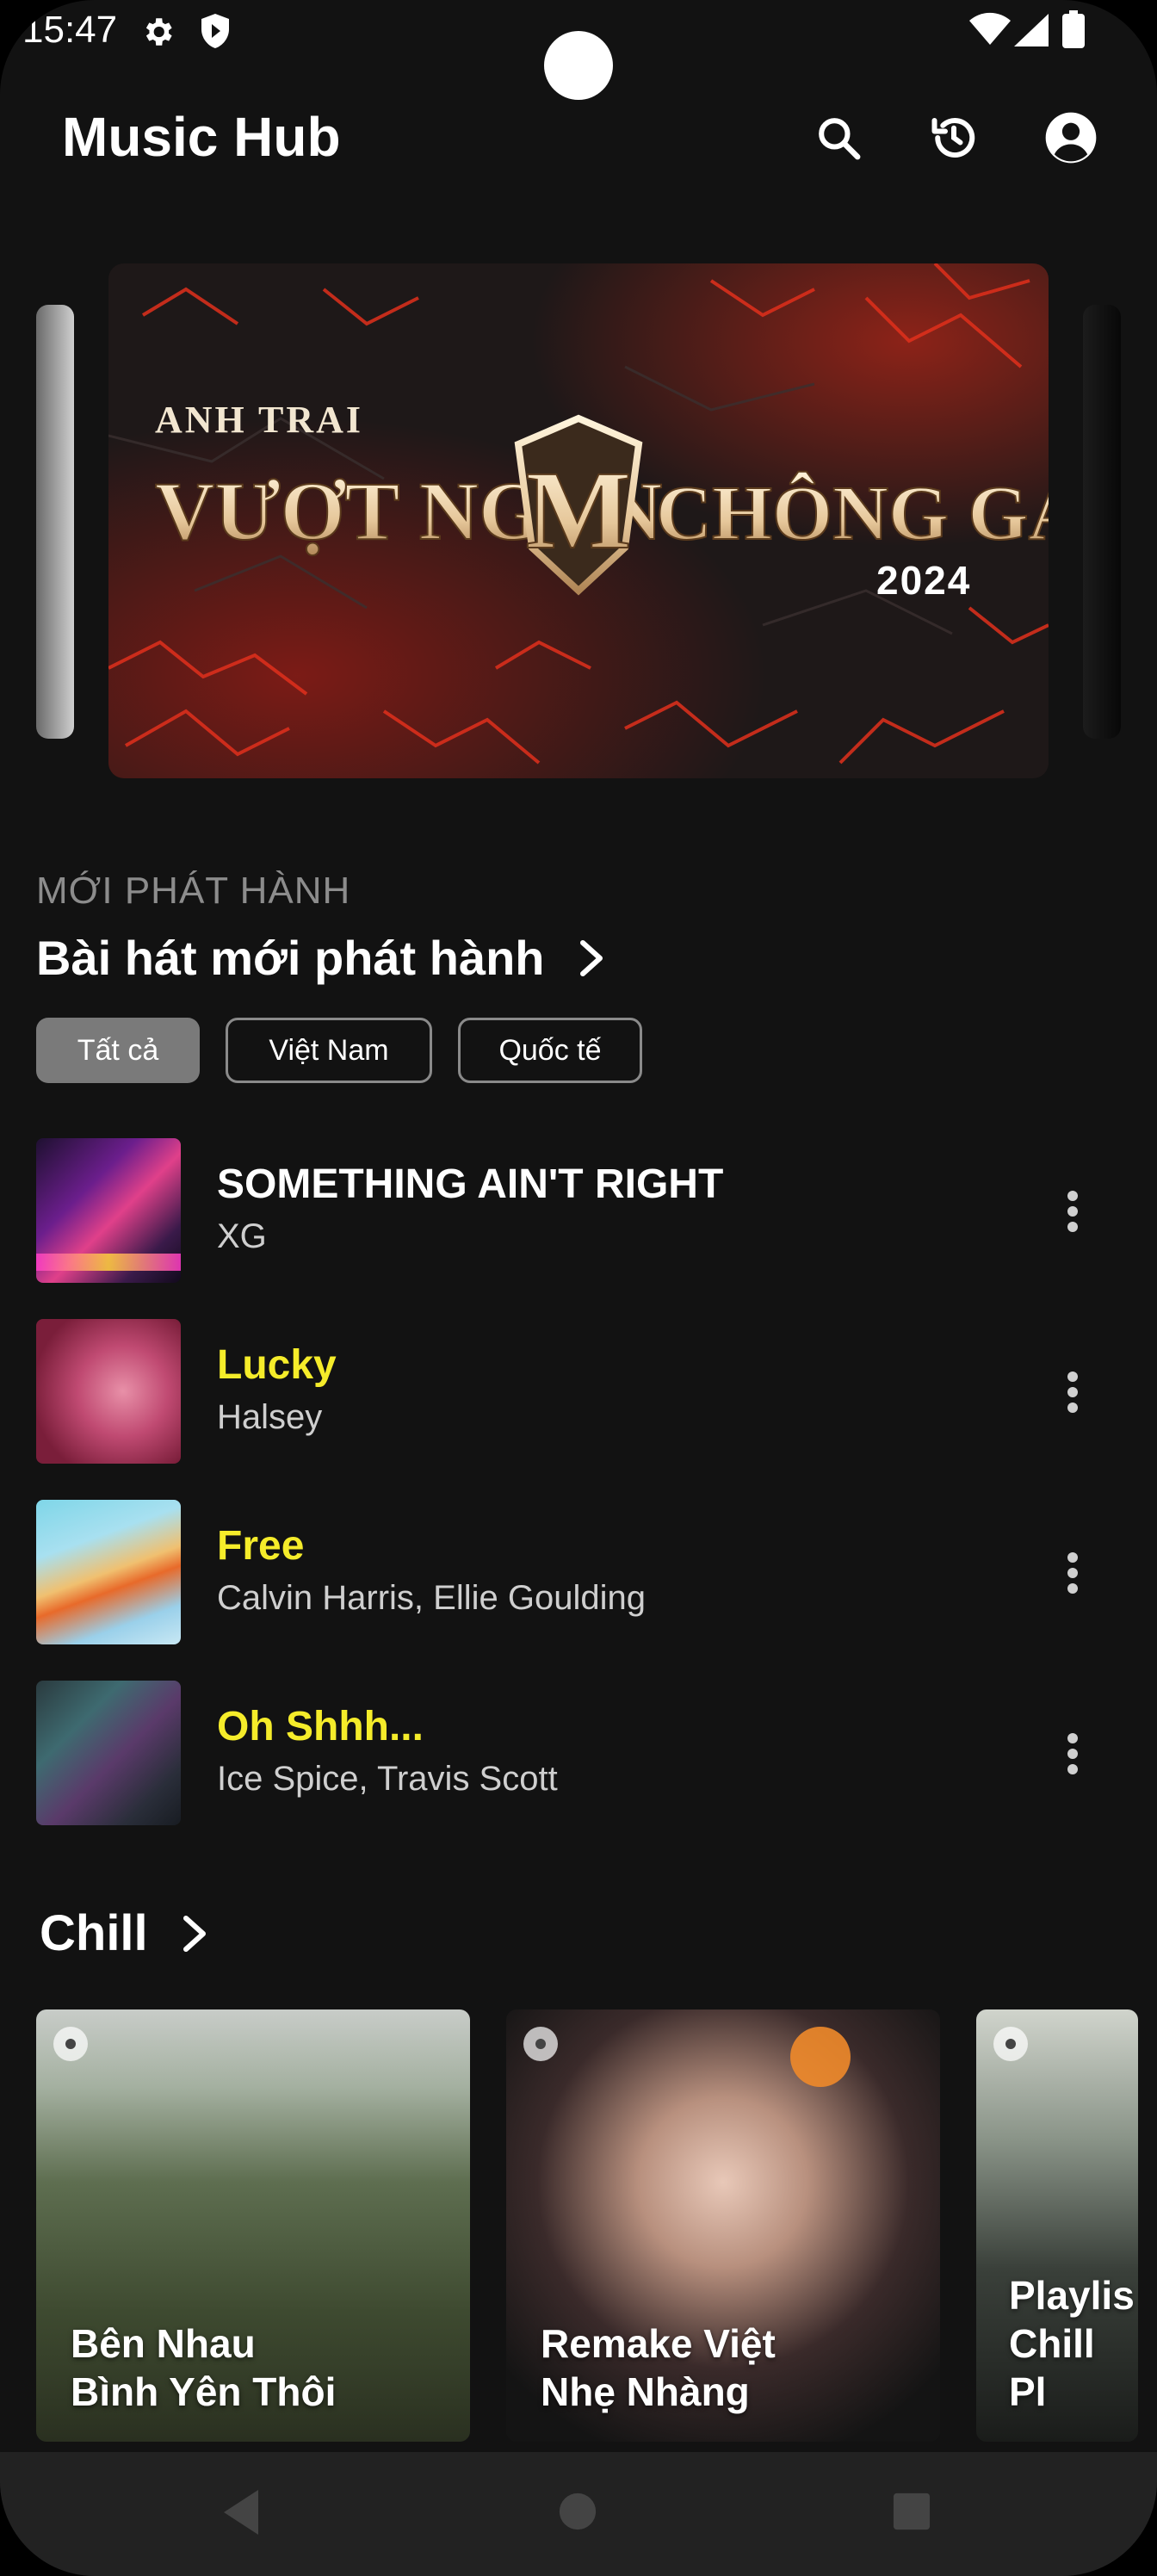 This screenshot has width=1157, height=2576. I want to click on account-button, so click(1071, 138).